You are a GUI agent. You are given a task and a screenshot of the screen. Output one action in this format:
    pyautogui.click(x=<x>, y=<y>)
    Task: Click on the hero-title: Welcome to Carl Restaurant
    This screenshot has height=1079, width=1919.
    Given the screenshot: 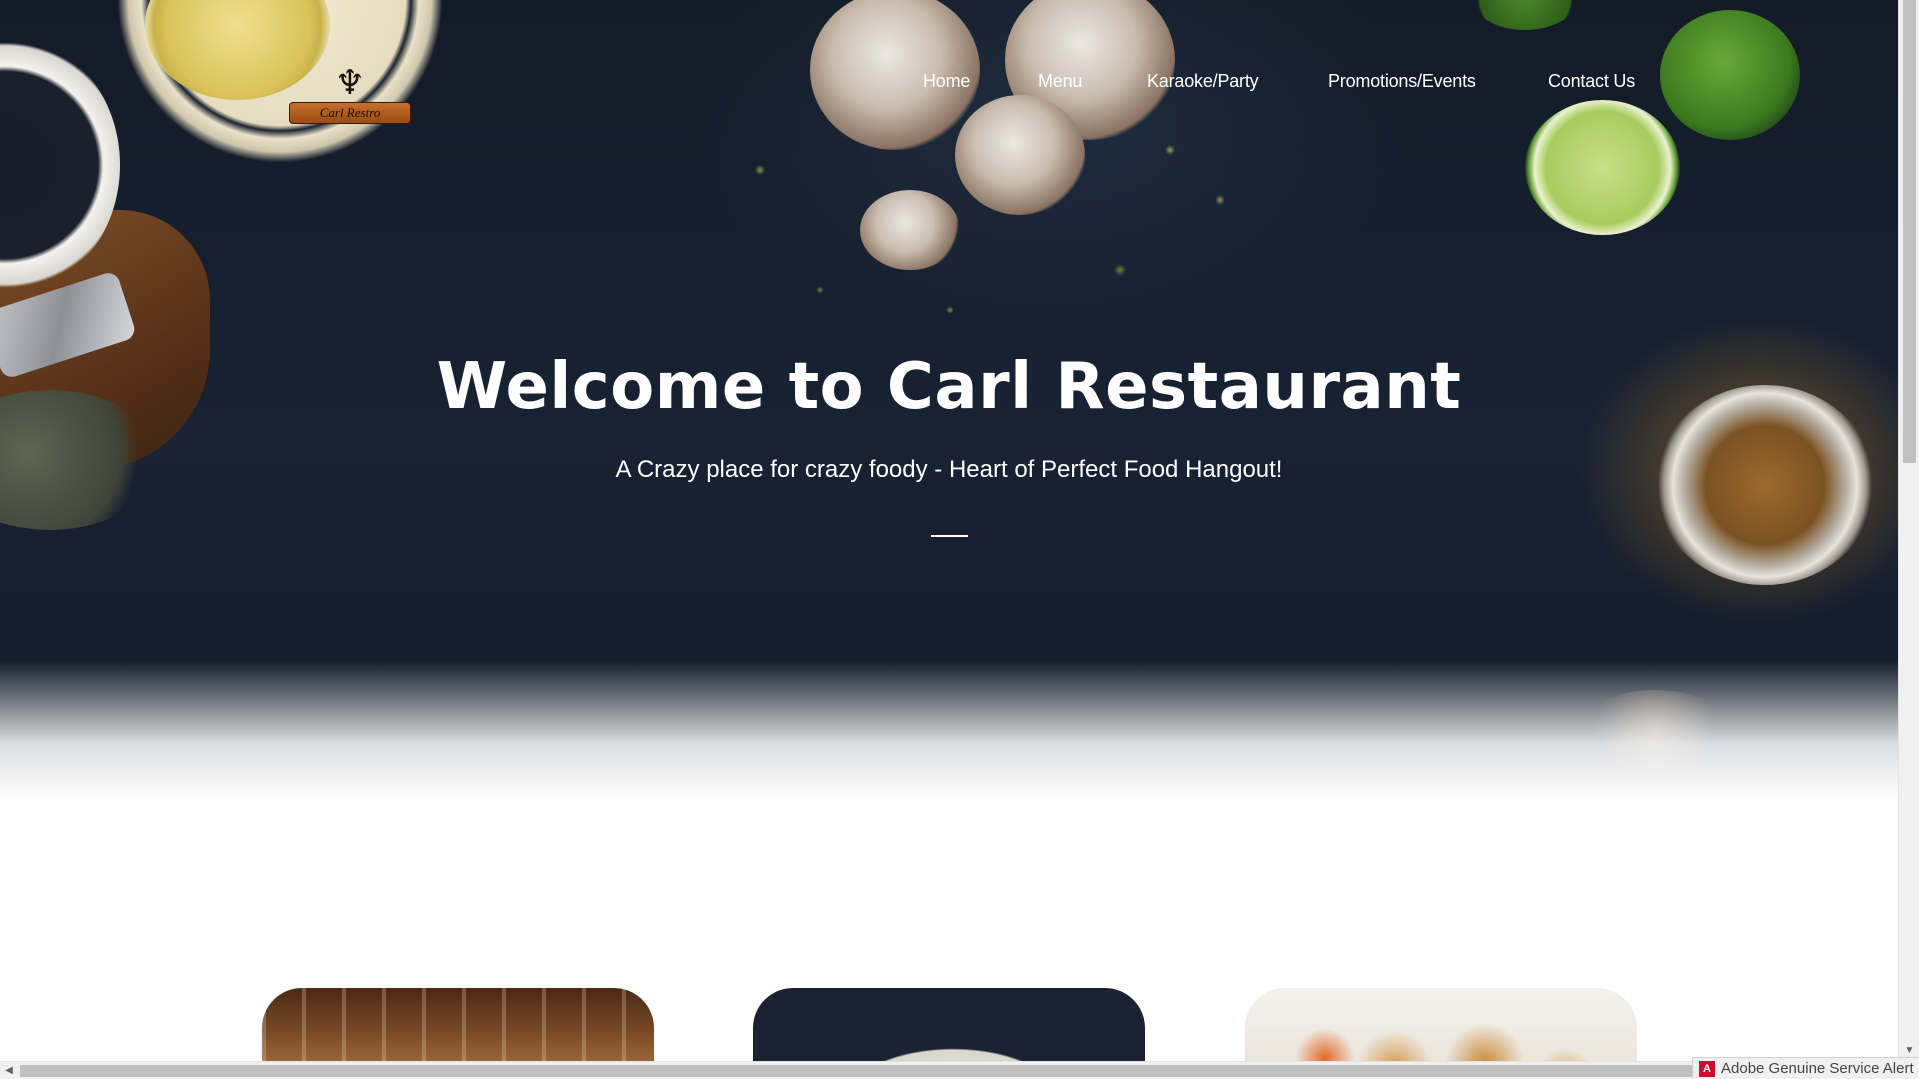 What is the action you would take?
    pyautogui.click(x=949, y=387)
    